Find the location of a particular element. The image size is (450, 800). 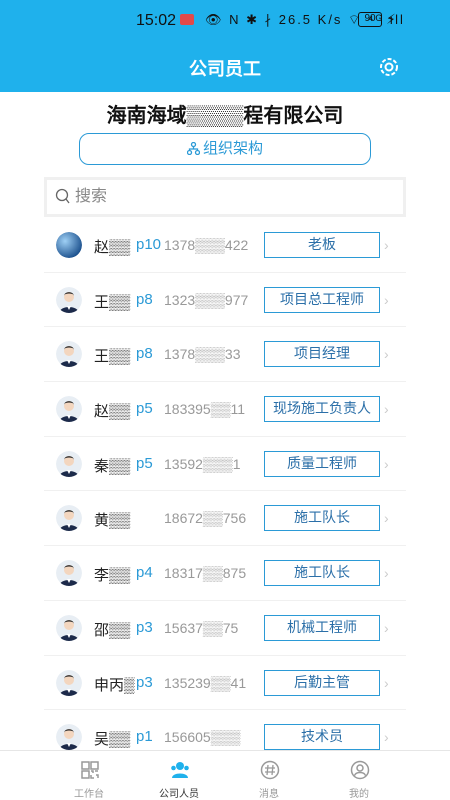

tab-label: 消息 is located at coordinates (269, 794).